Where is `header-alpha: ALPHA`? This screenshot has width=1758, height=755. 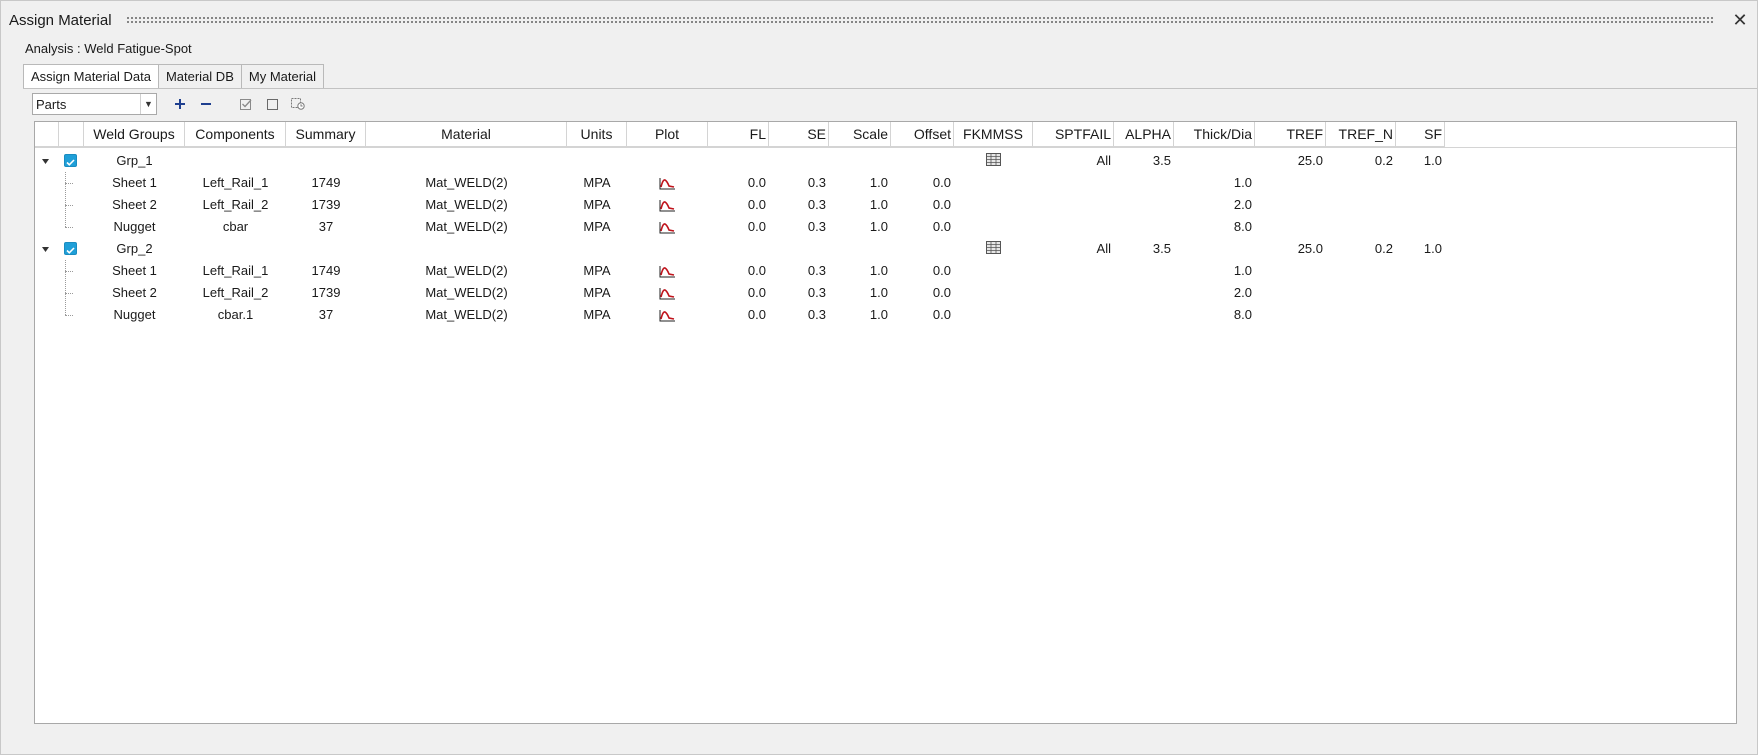
header-alpha: ALPHA is located at coordinates (1144, 134).